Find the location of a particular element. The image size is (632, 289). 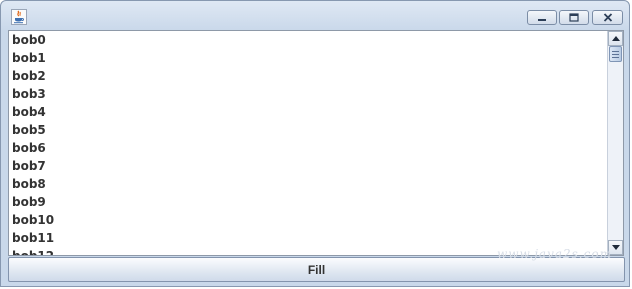

minimize-icon is located at coordinates (542, 19).